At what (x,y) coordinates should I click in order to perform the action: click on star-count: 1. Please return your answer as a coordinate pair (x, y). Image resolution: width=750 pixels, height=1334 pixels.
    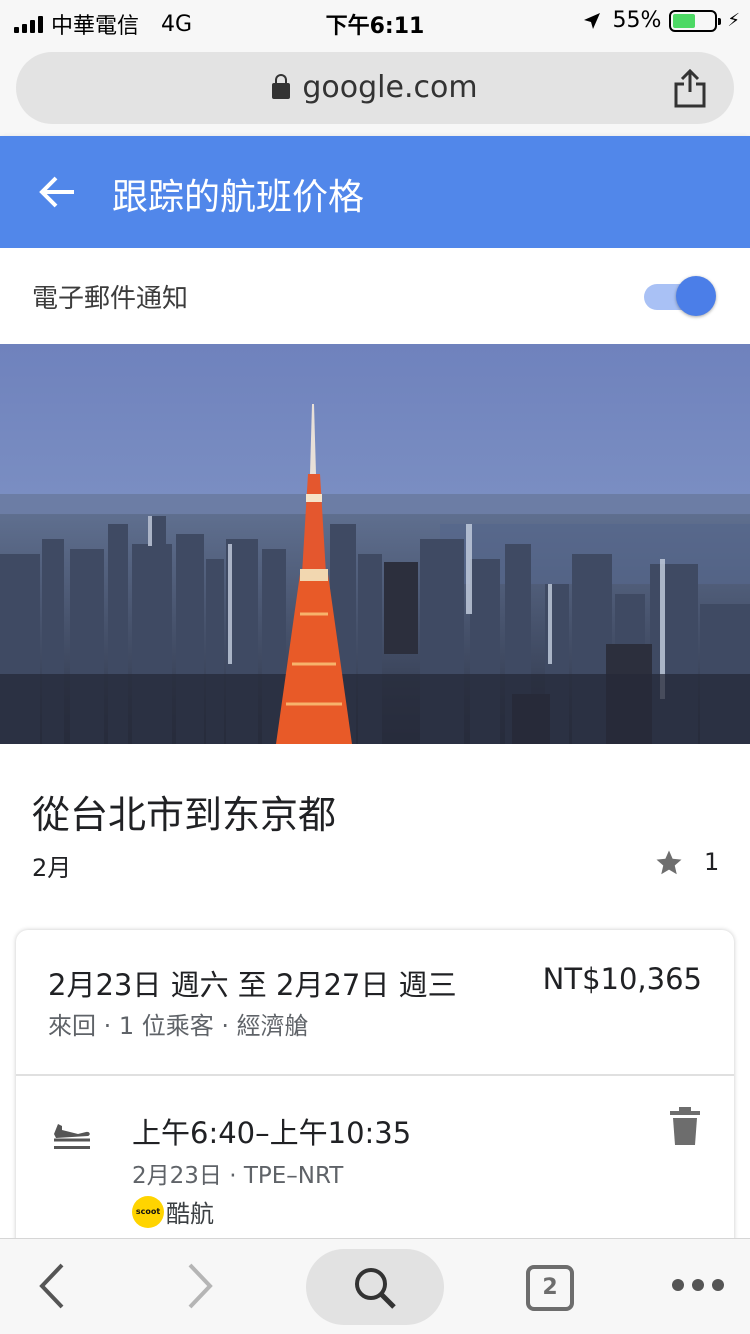
    Looking at the image, I should click on (712, 862).